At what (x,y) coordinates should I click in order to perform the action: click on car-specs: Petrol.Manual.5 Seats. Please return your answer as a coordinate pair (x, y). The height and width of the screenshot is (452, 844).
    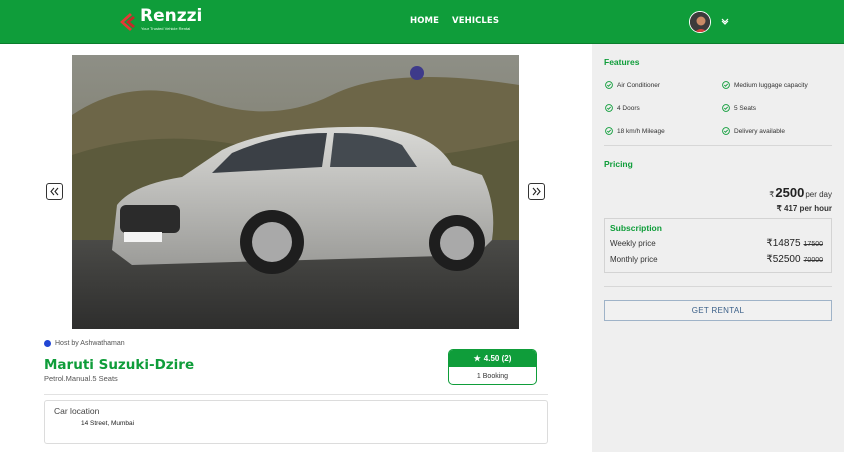
    Looking at the image, I should click on (81, 378).